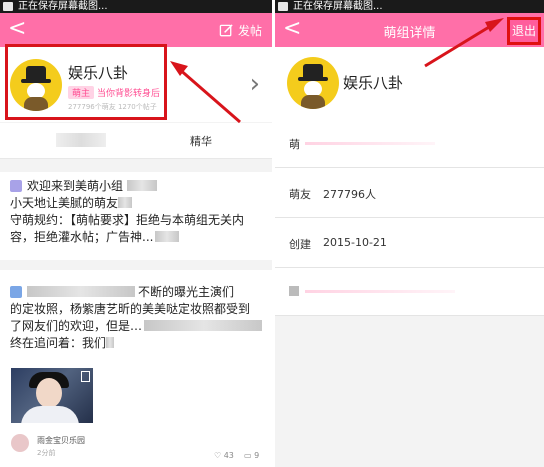  What do you see at coordinates (136, 186) in the screenshot?
I see `post-title: 欢迎来到美萌小组` at bounding box center [136, 186].